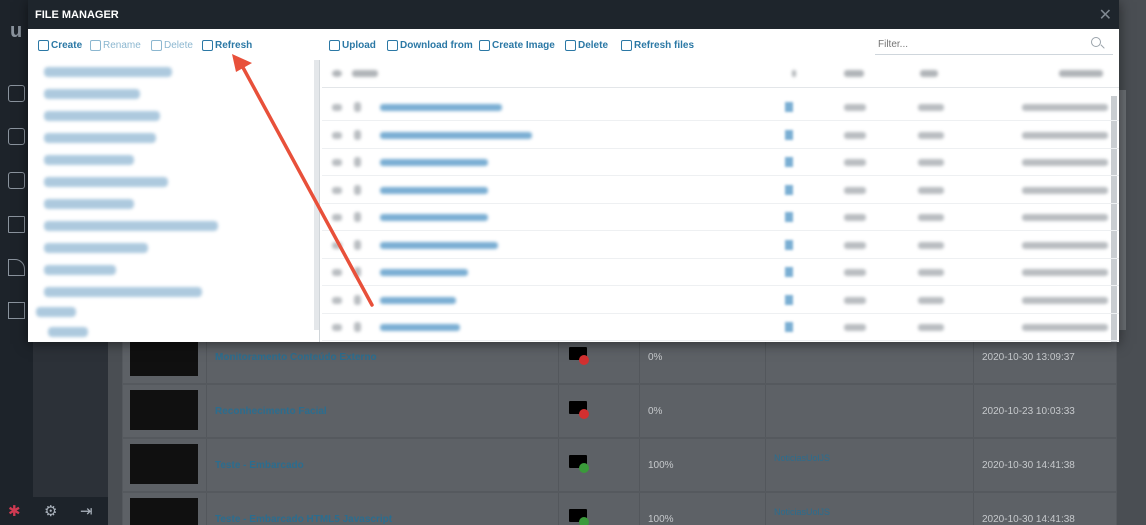 This screenshot has width=1146, height=525. I want to click on bottom-bar: ✱ ⚙ ⇥, so click(54, 511).